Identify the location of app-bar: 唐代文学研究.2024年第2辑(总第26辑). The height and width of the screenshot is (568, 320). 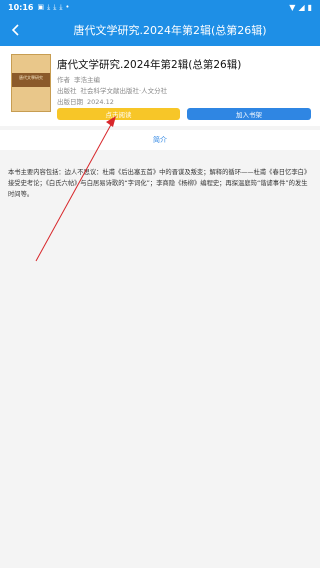
(160, 30).